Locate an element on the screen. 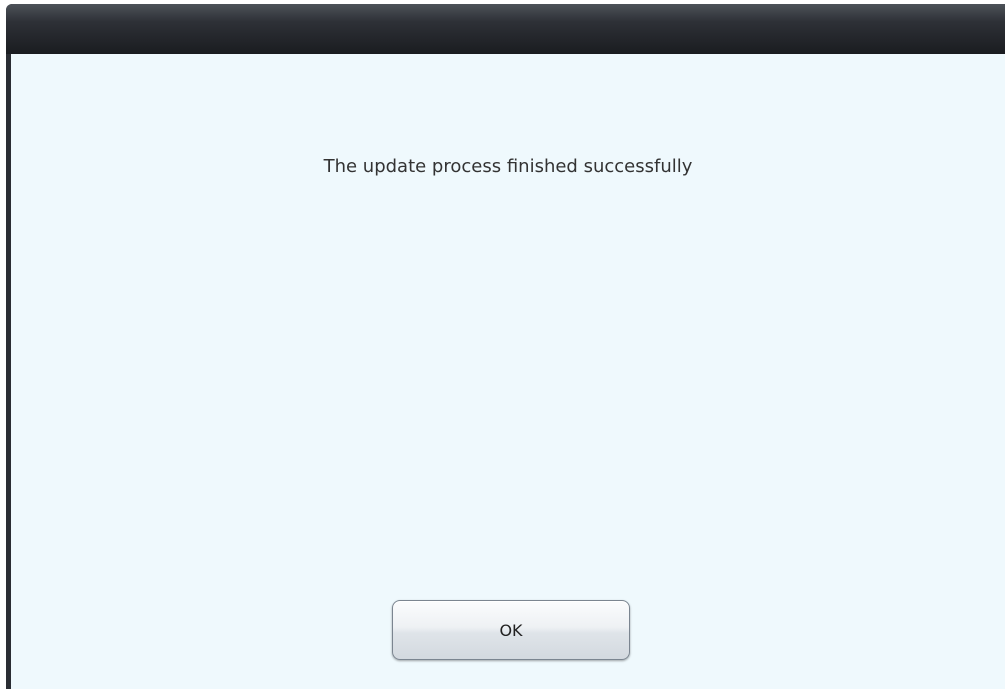  dialog-titlebar is located at coordinates (505, 29).